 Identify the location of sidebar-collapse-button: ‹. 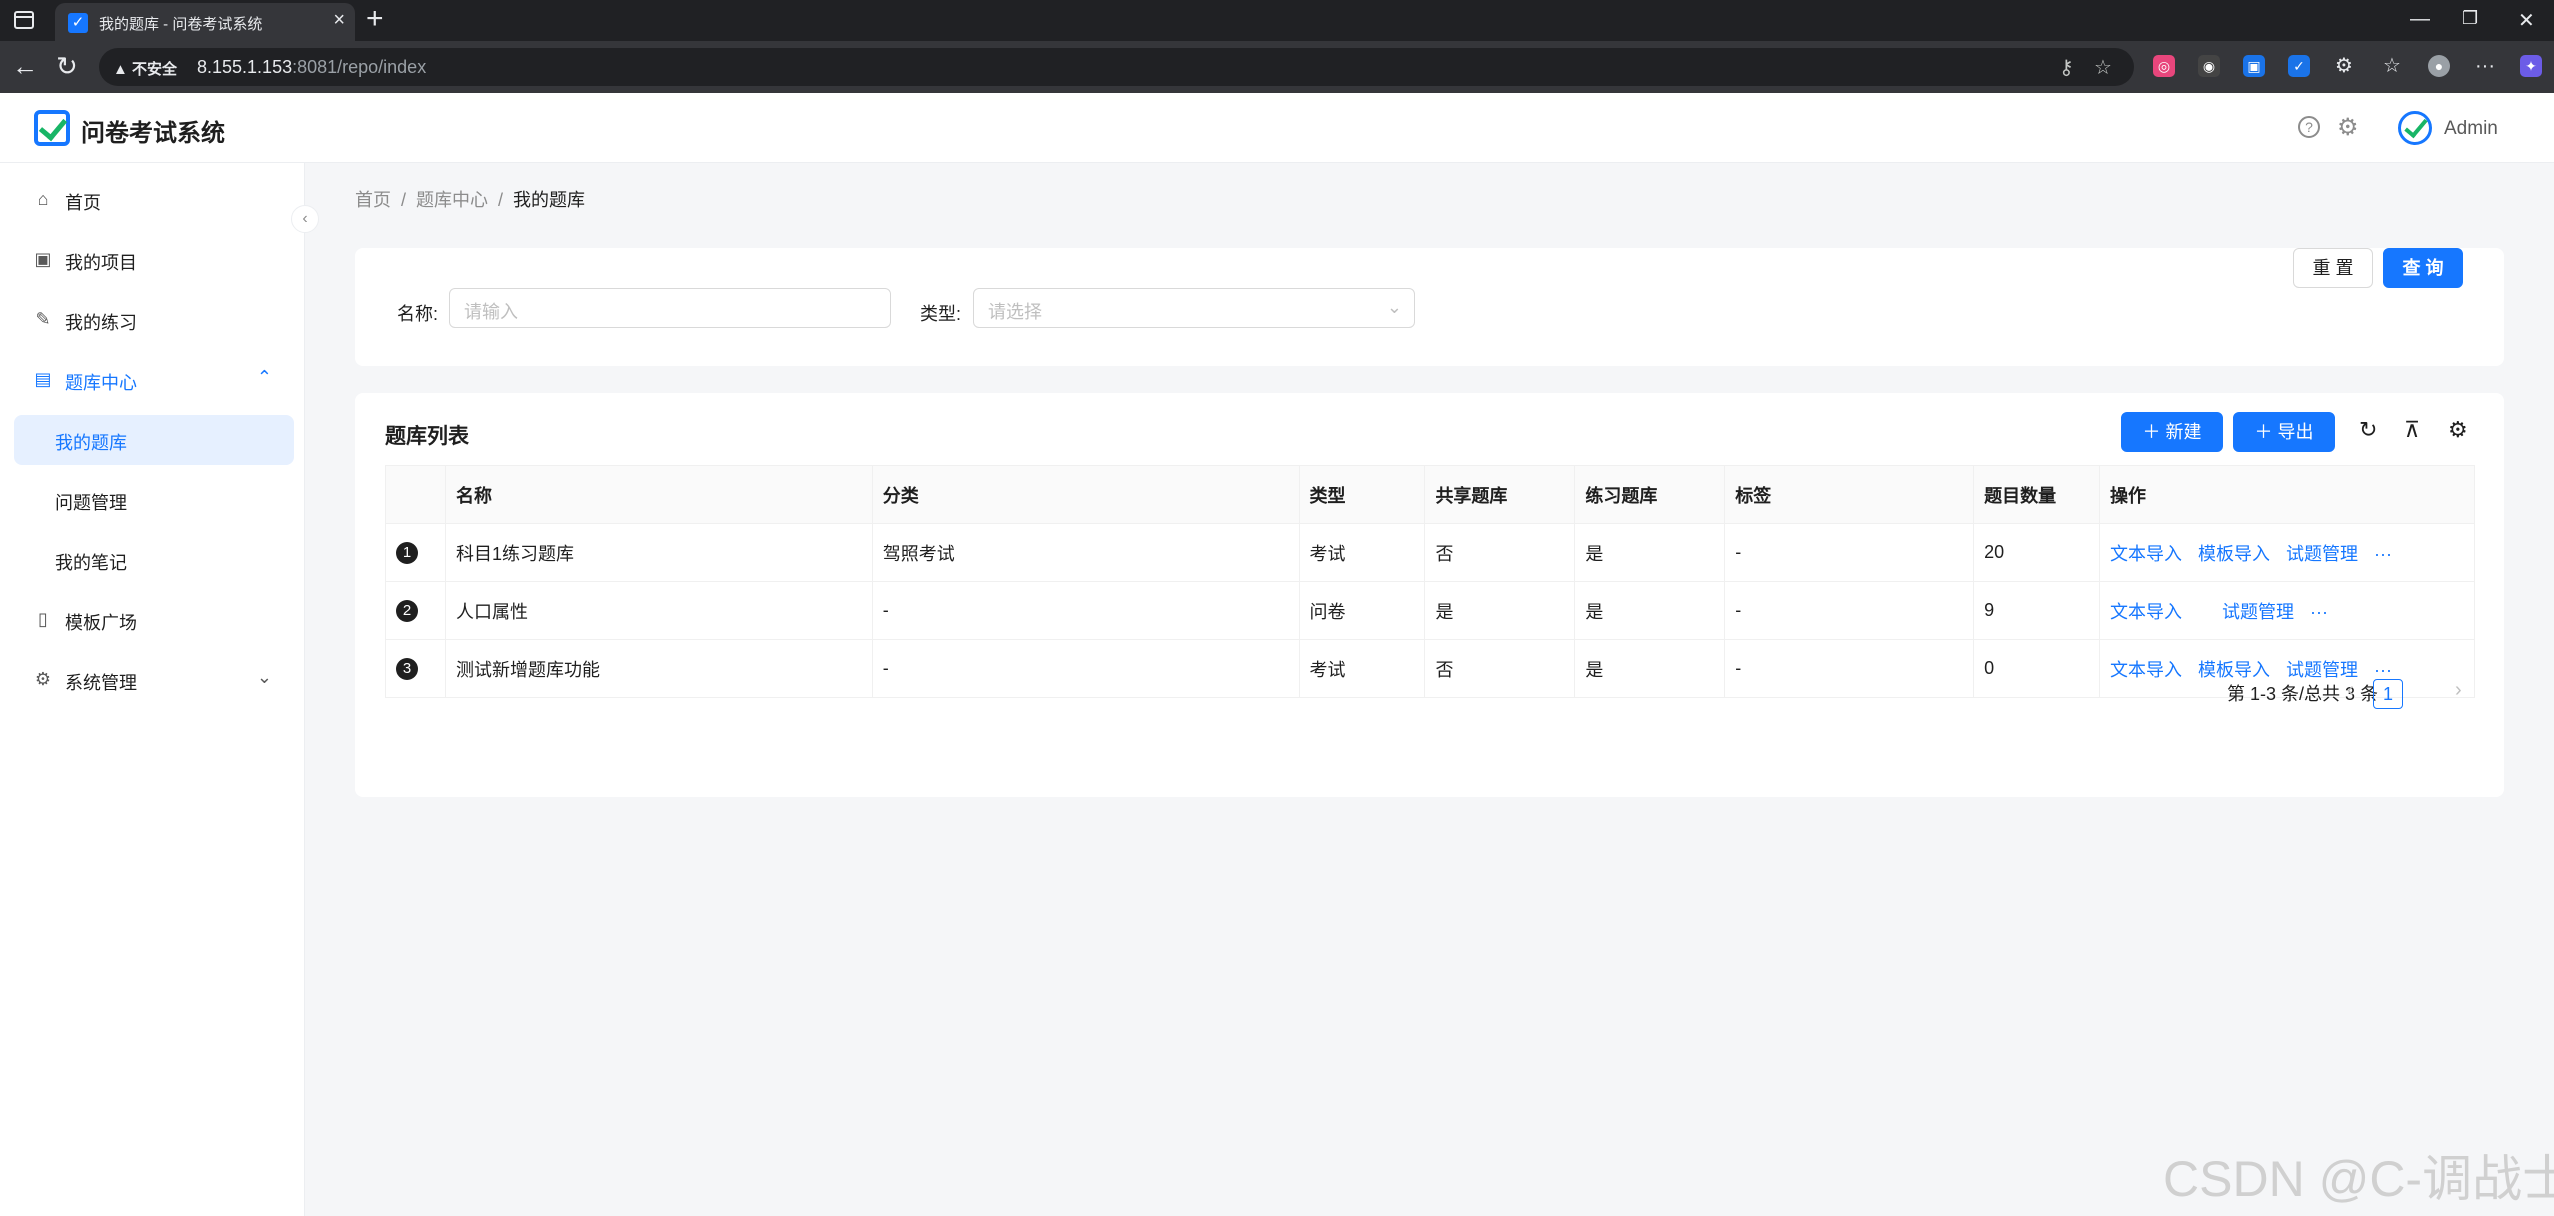
(305, 219).